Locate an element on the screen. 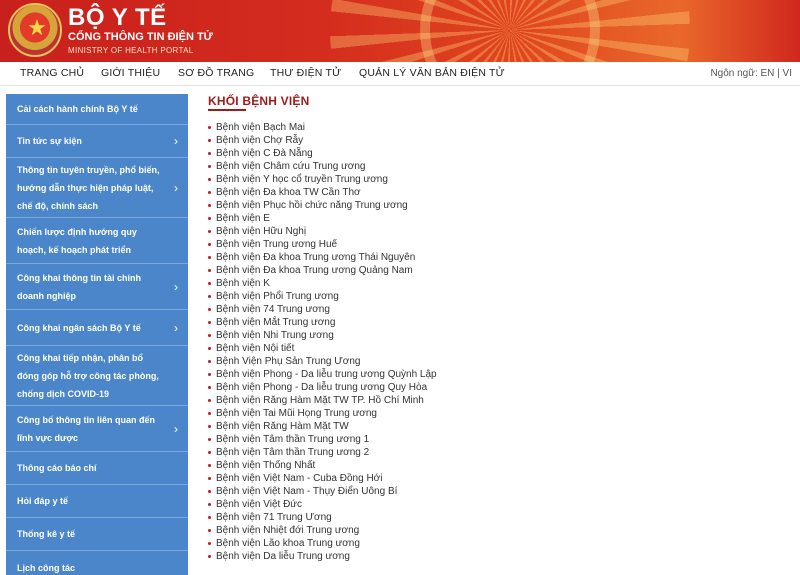 The image size is (800, 575). hospital-link: Bệnh viện Tâm thần Trung ương 1 is located at coordinates (418, 439).